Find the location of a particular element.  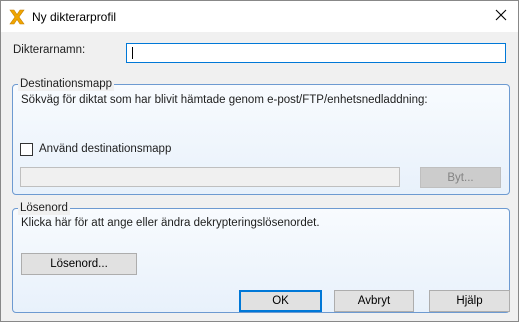

password-group-title: Lösenord is located at coordinates (44, 208).